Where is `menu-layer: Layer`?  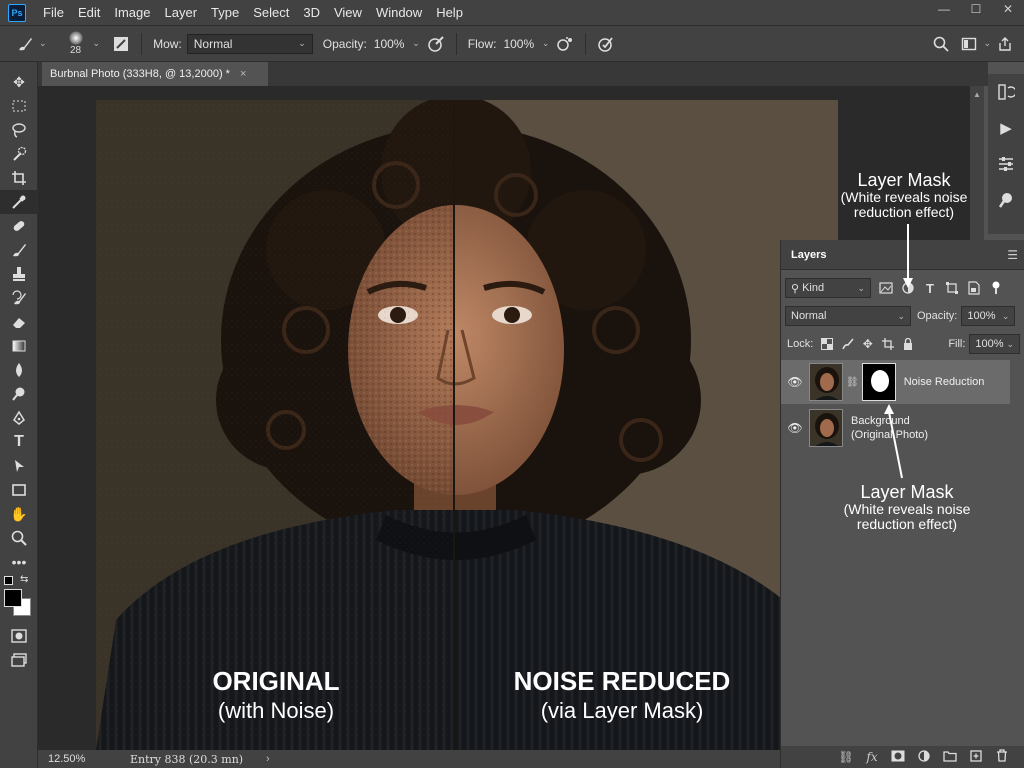
menu-layer: Layer is located at coordinates (181, 12).